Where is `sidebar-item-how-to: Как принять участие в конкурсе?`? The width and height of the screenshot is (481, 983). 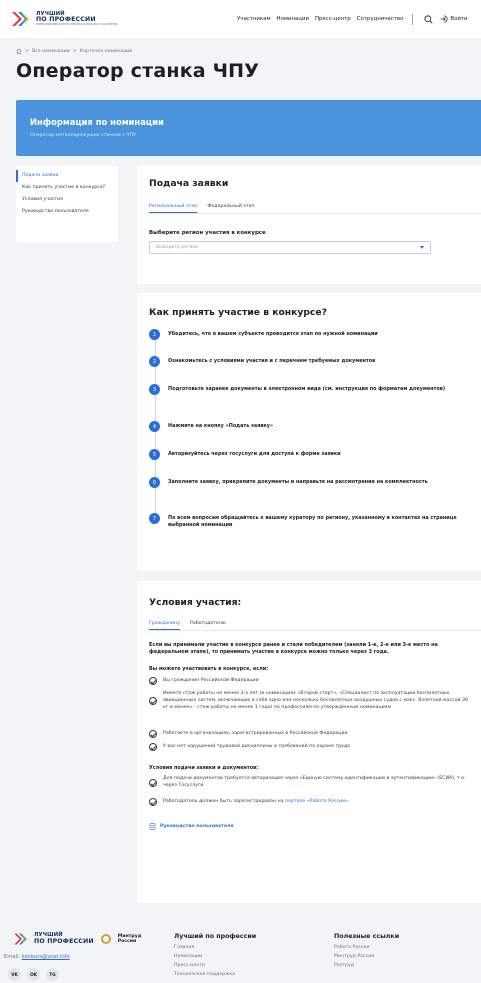
sidebar-item-how-to: Как принять участие в конкурсе? is located at coordinates (67, 188).